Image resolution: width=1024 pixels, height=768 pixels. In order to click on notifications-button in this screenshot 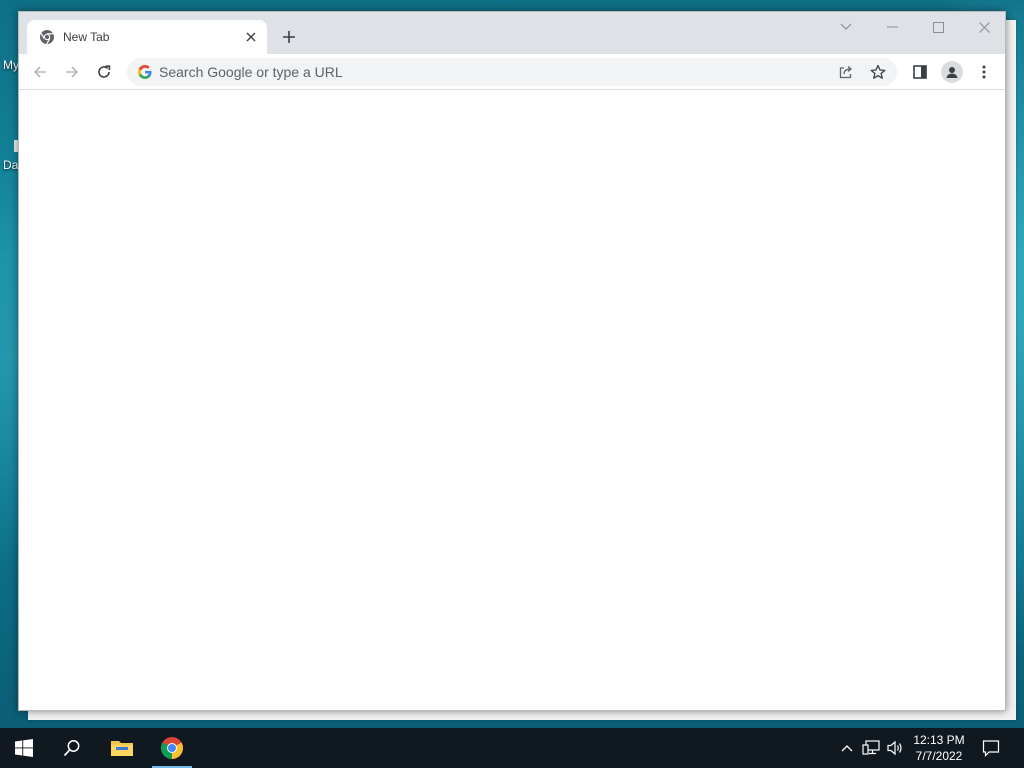, I will do `click(991, 748)`.